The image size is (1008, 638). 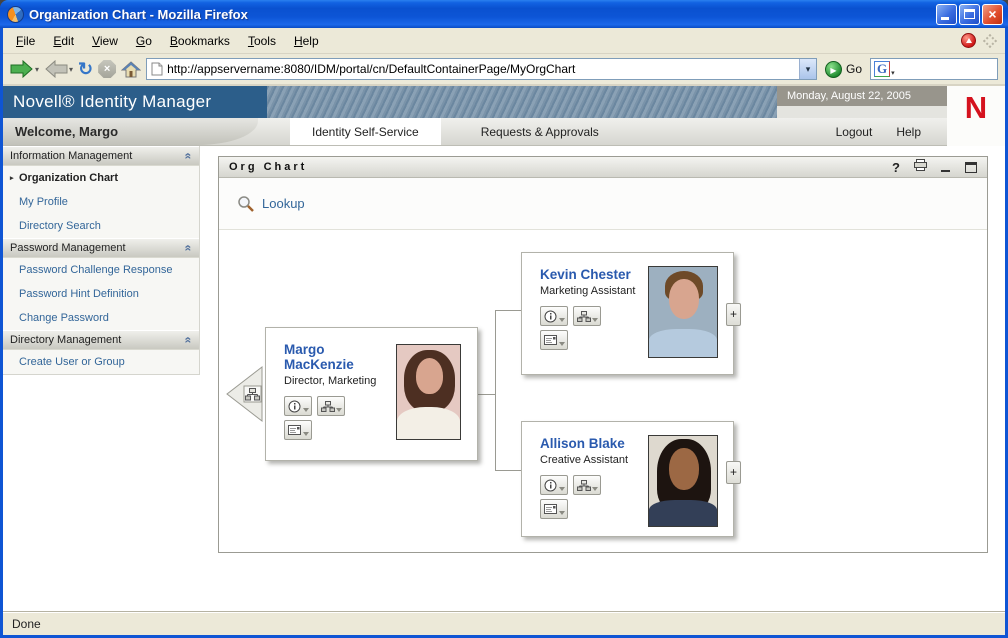 I want to click on product-title-area: Novell® Identity Manager, so click(x=135, y=102).